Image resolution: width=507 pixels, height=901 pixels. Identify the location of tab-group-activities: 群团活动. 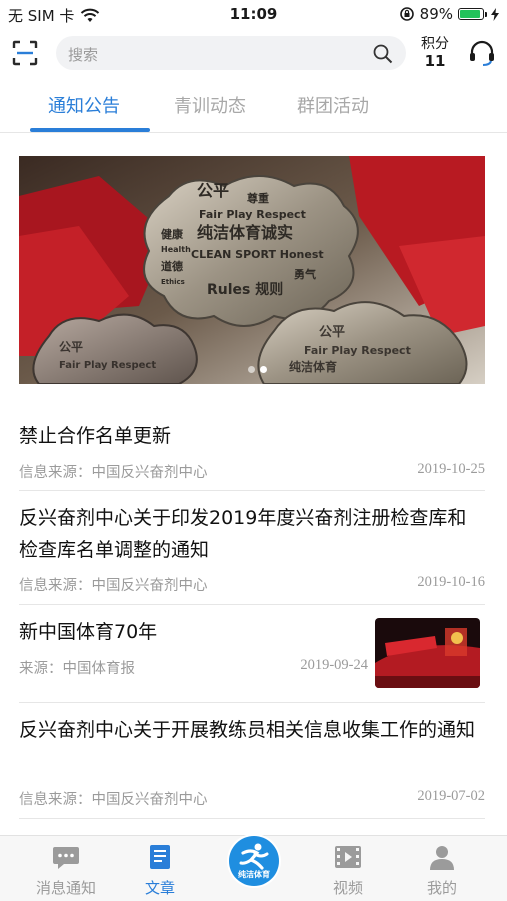
(333, 105).